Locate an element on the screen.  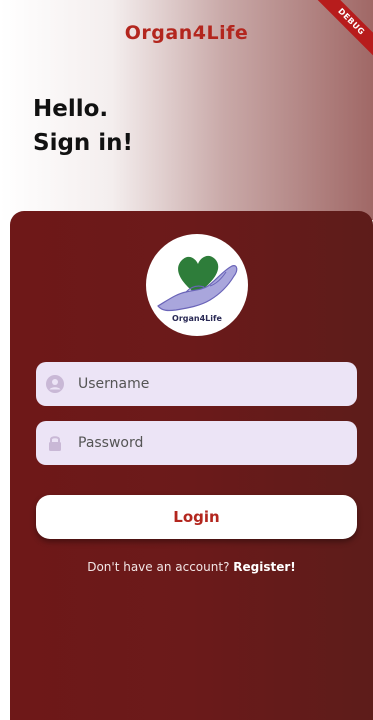
username-field is located at coordinates (196, 384).